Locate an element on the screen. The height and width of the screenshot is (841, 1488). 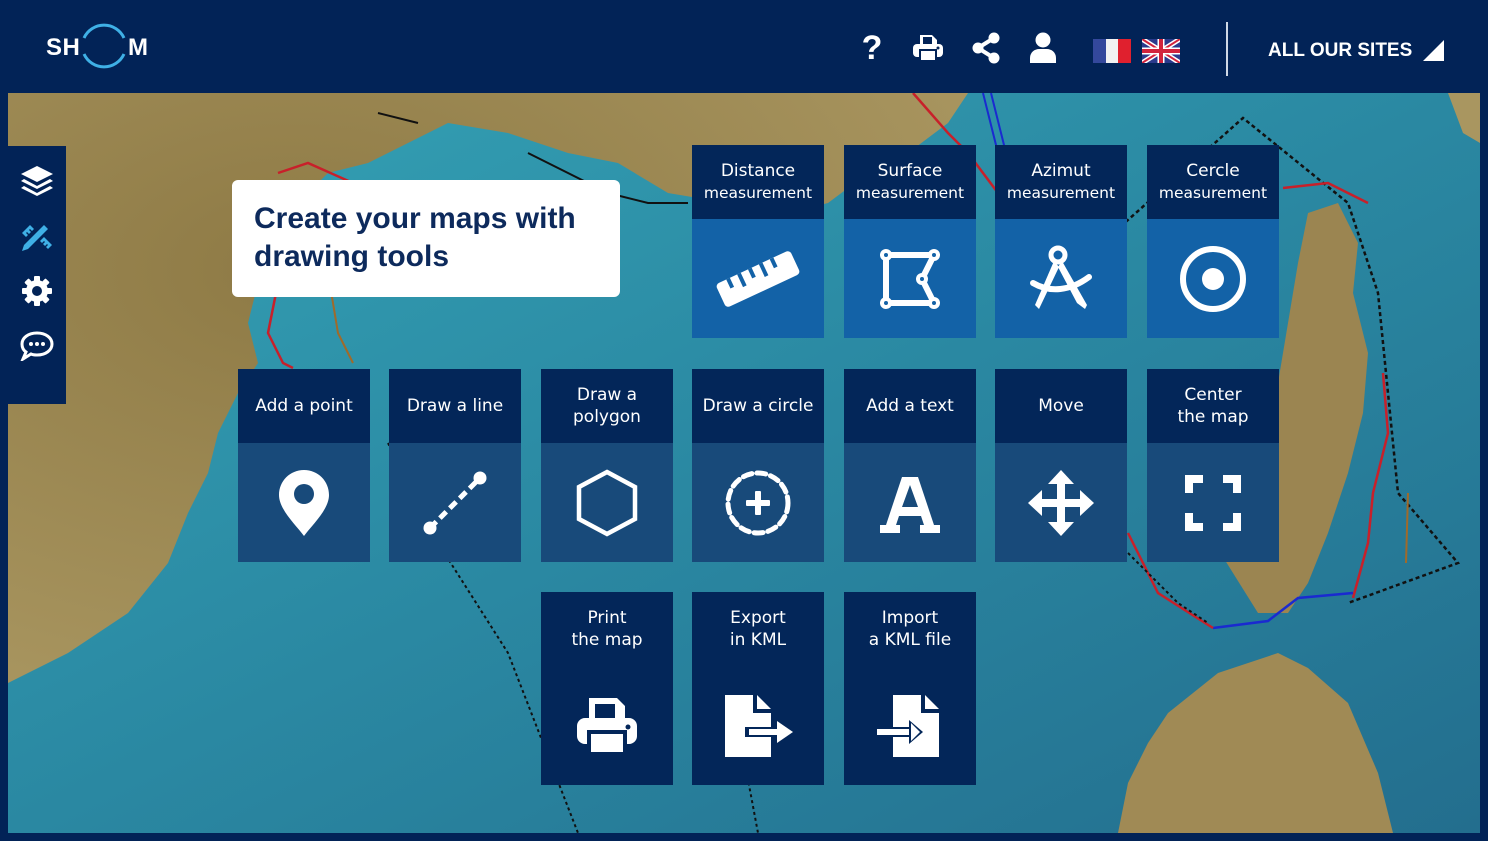
circle-target-icon is located at coordinates (1213, 278).